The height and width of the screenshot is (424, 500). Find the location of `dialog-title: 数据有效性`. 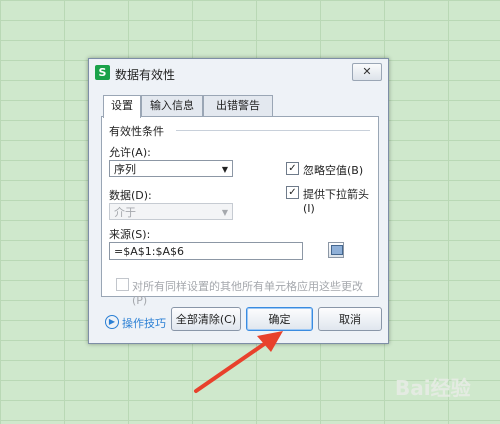

dialog-title: 数据有效性 is located at coordinates (145, 75).